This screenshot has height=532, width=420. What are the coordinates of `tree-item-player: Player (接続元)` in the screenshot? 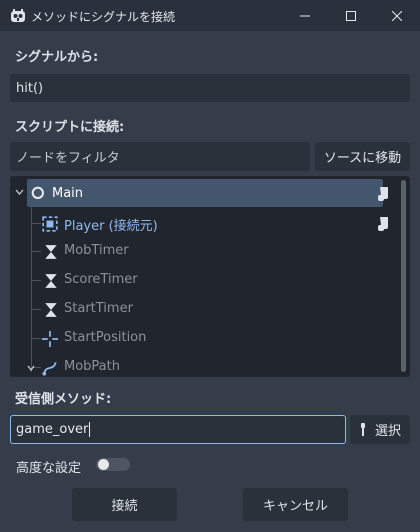 It's located at (205, 221).